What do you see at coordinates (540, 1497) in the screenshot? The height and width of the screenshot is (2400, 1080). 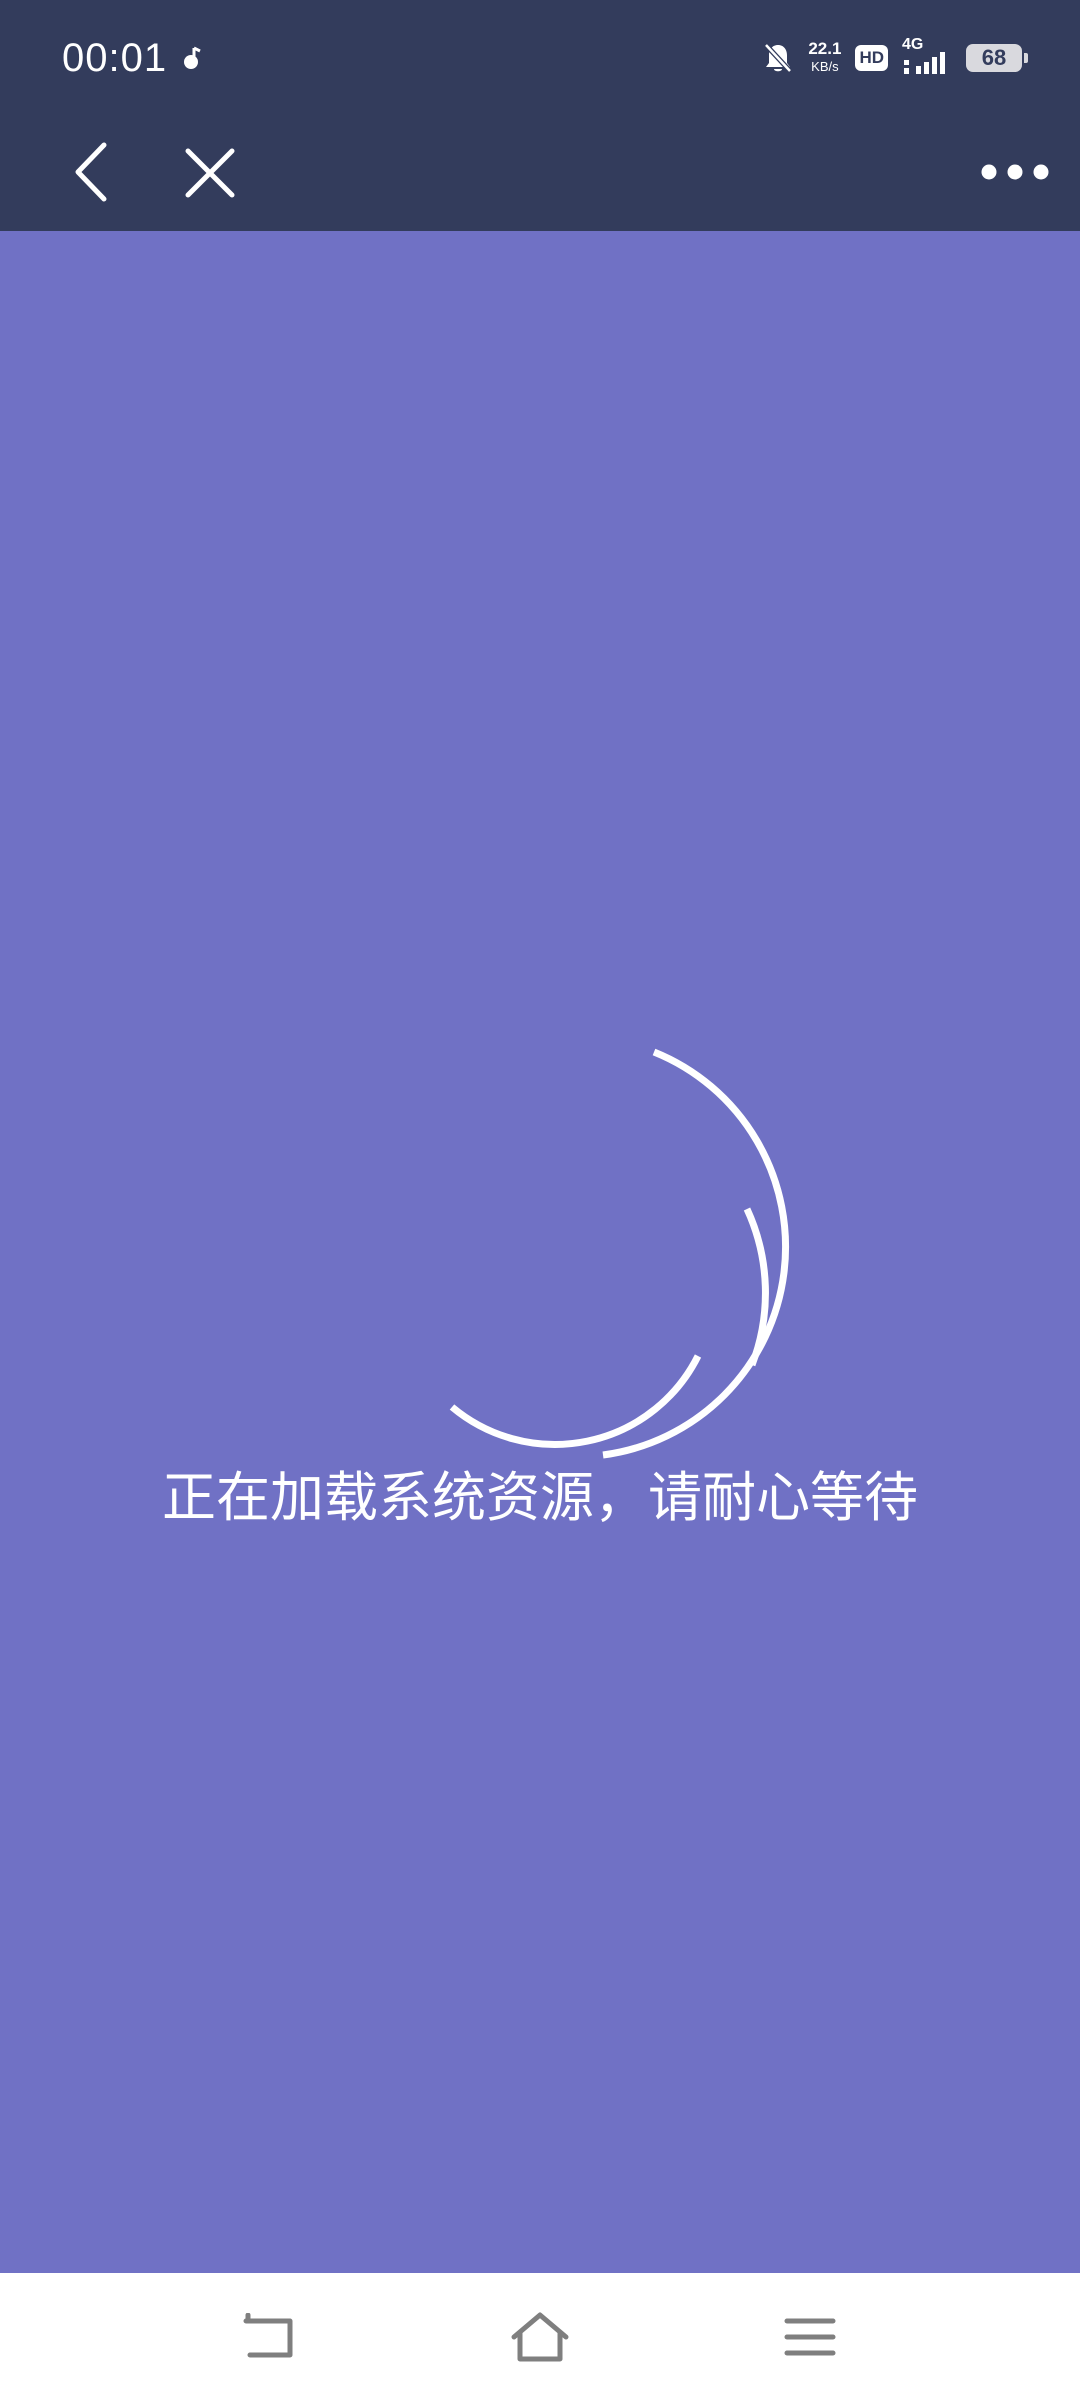 I see `loading-message: 正在加载系统资源，请耐心等待` at bounding box center [540, 1497].